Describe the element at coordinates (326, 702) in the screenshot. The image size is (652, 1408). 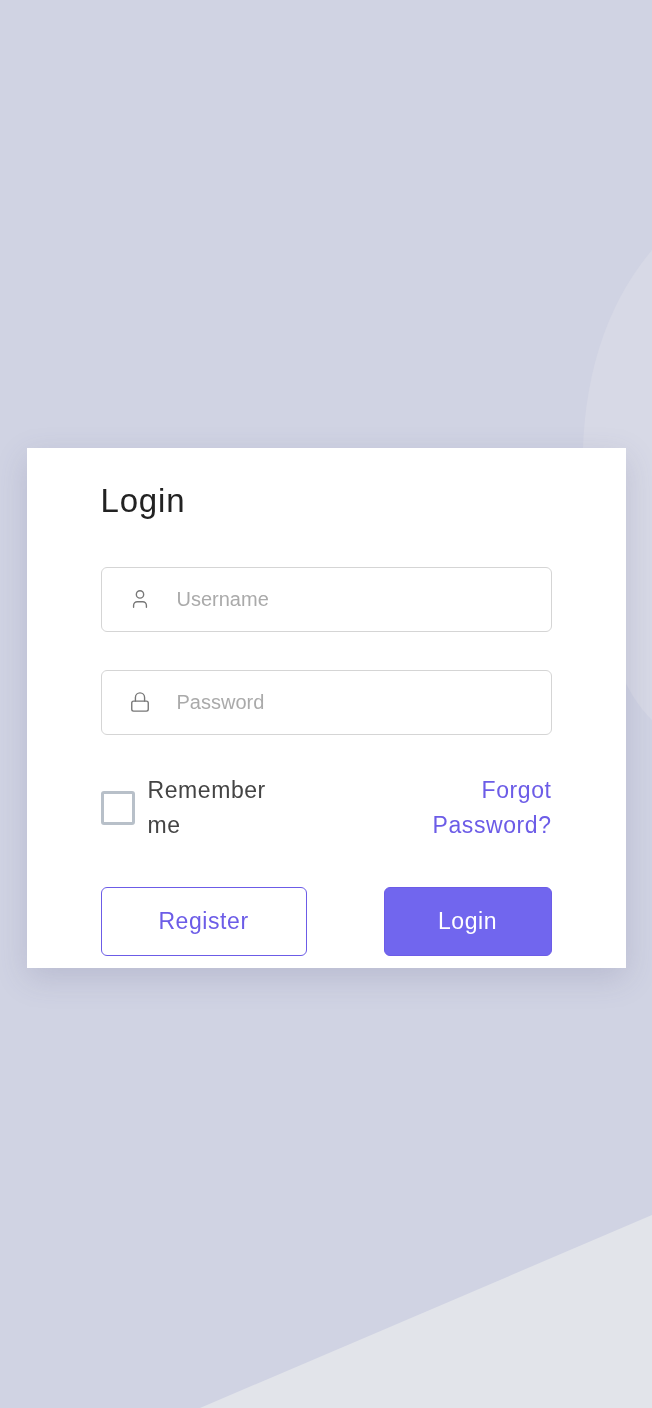
I see `input-field: Password` at that location.